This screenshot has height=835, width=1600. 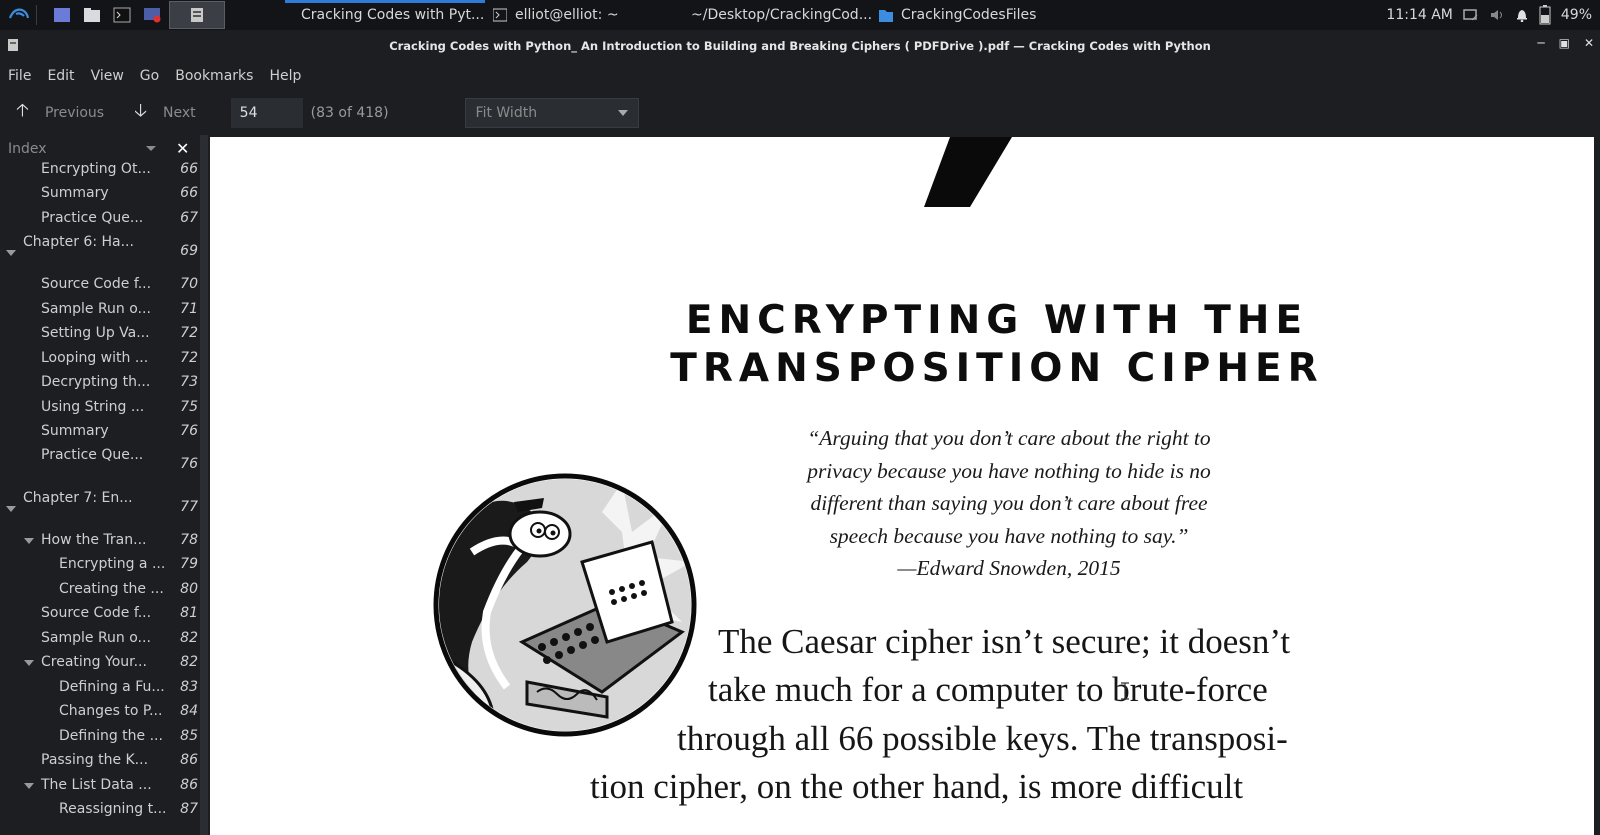 What do you see at coordinates (149, 76) in the screenshot?
I see `menu-go: Go` at bounding box center [149, 76].